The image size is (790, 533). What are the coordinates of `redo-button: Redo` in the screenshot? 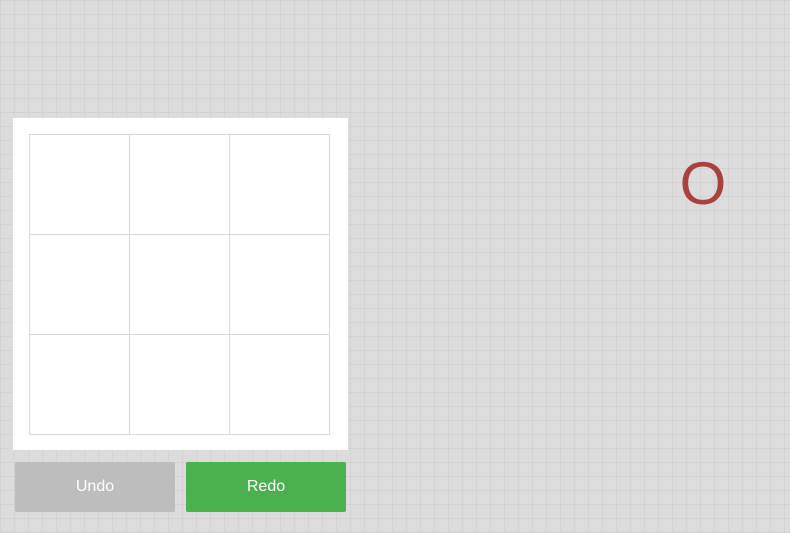 It's located at (266, 487).